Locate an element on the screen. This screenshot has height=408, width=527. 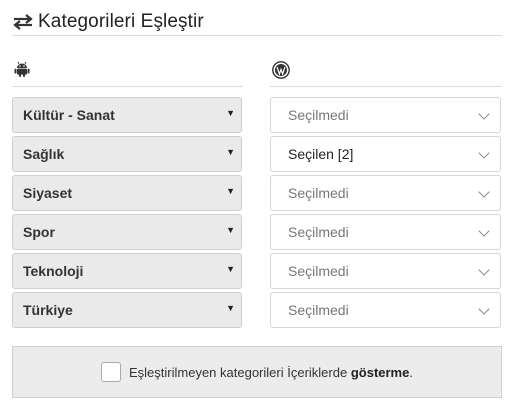
swap-arrows-icon is located at coordinates (23, 21).